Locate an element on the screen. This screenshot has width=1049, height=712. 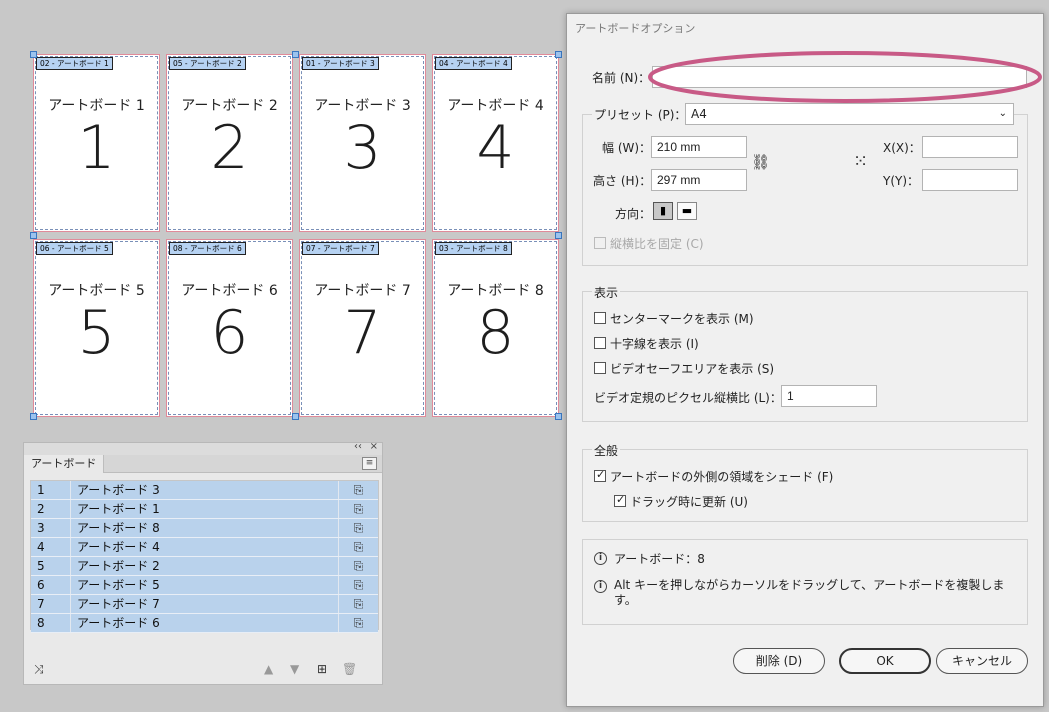
artboard-tag: 02 - アートボード 1 is located at coordinates (74, 63).